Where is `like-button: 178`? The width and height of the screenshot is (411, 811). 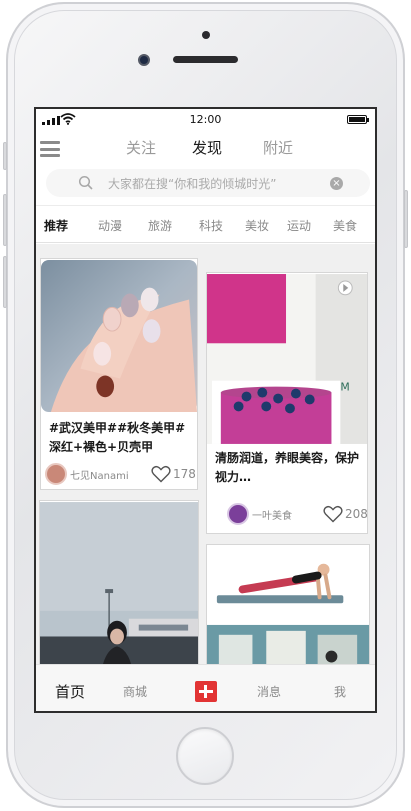 like-button: 178 is located at coordinates (173, 474).